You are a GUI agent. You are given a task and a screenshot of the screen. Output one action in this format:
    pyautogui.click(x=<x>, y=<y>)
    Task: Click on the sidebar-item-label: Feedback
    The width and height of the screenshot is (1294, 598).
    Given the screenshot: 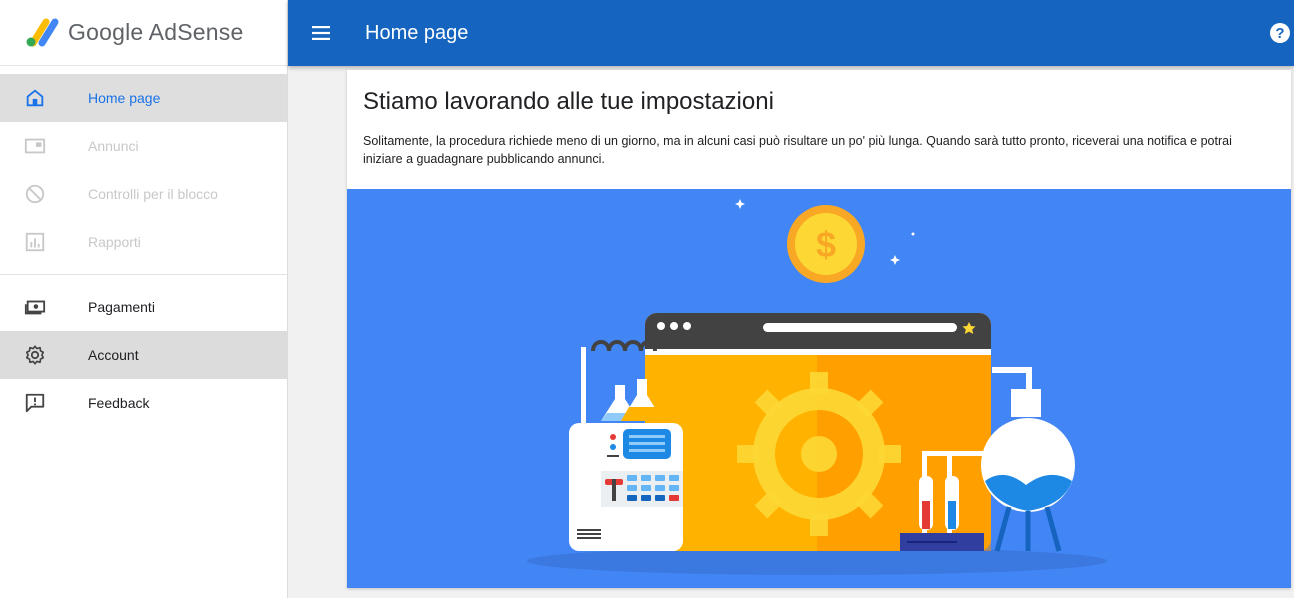 What is the action you would take?
    pyautogui.click(x=119, y=403)
    